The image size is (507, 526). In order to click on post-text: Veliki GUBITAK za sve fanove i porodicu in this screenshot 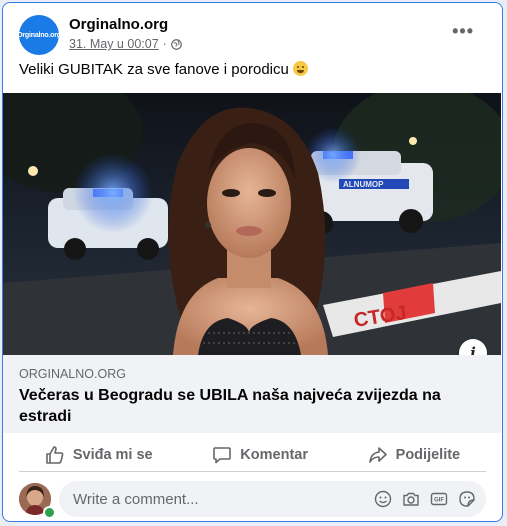, I will do `click(164, 69)`.